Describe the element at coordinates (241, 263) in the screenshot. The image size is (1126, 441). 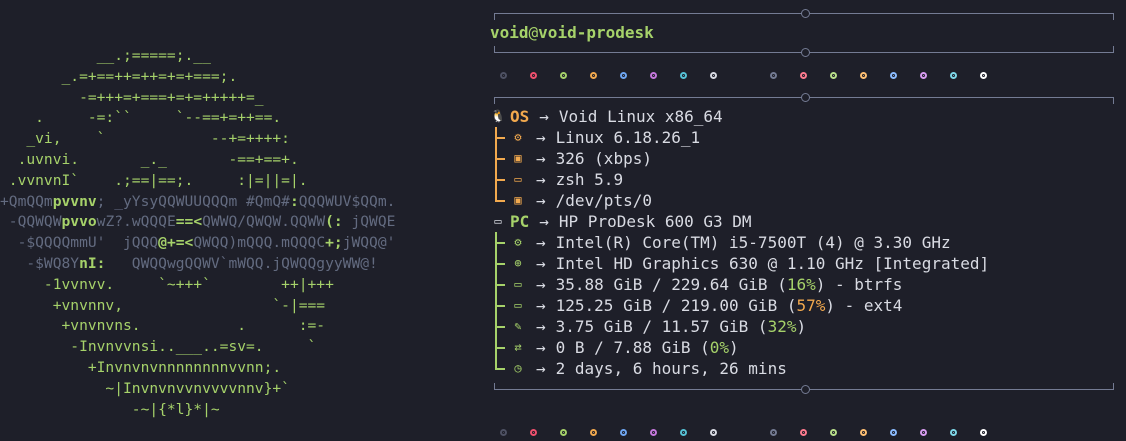
I see `logo-segment: QWQQwgQQWV`mWQQ.jQWQQgyyWW@!` at that location.